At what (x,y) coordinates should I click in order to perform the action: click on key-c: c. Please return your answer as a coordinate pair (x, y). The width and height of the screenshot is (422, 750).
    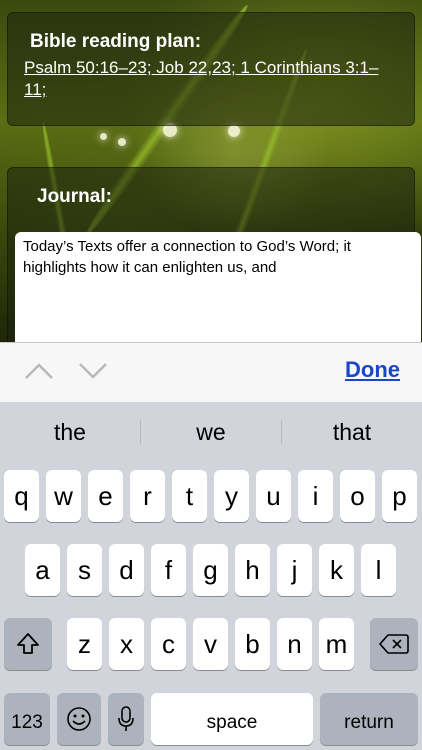
    Looking at the image, I should click on (168, 644).